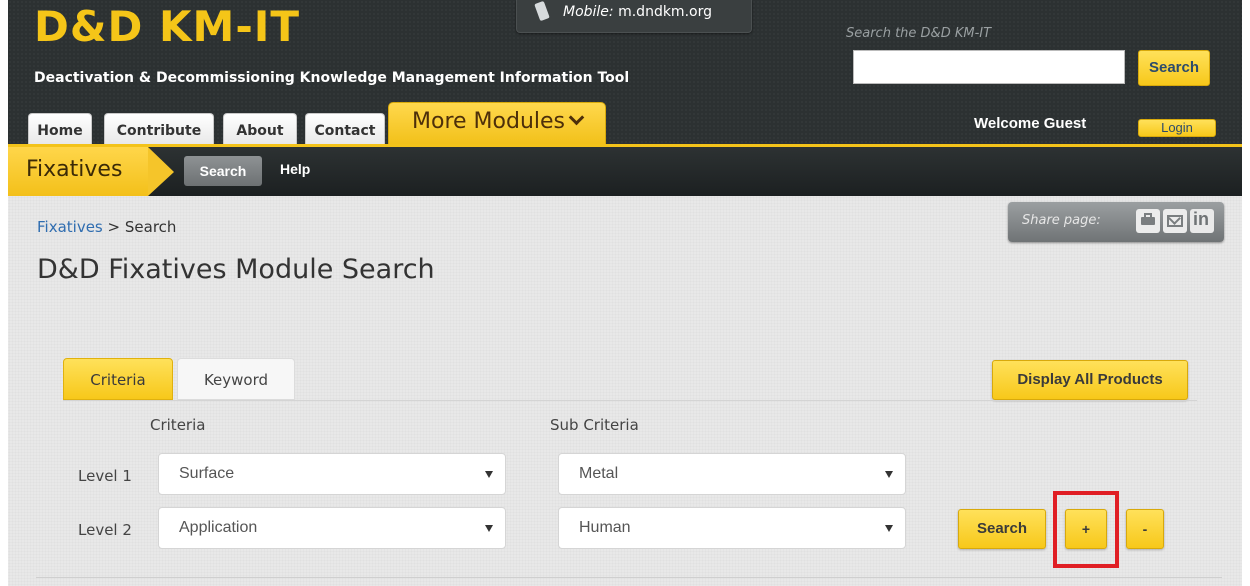 The image size is (1250, 586). I want to click on print-icon, so click(1148, 221).